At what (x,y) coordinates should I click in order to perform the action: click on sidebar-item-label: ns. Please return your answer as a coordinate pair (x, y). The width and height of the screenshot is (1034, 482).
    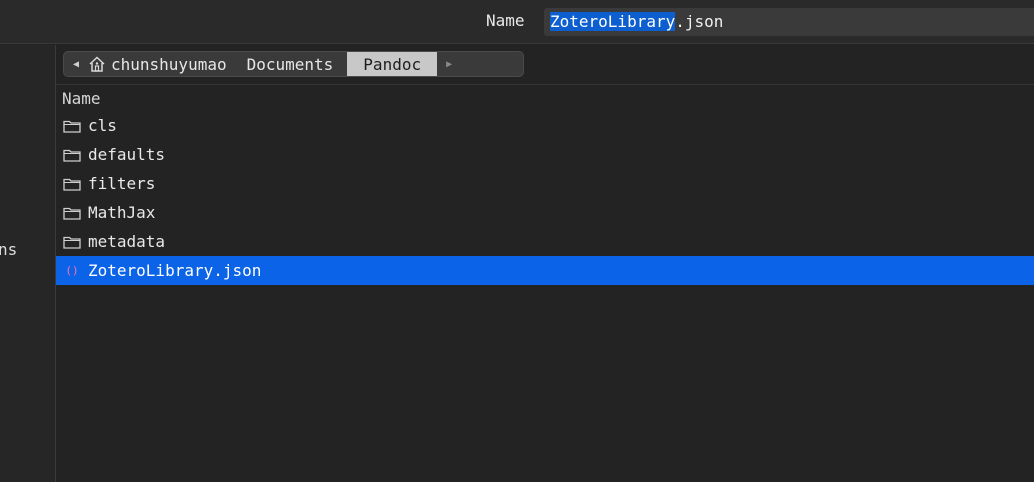
    Looking at the image, I should click on (8, 249).